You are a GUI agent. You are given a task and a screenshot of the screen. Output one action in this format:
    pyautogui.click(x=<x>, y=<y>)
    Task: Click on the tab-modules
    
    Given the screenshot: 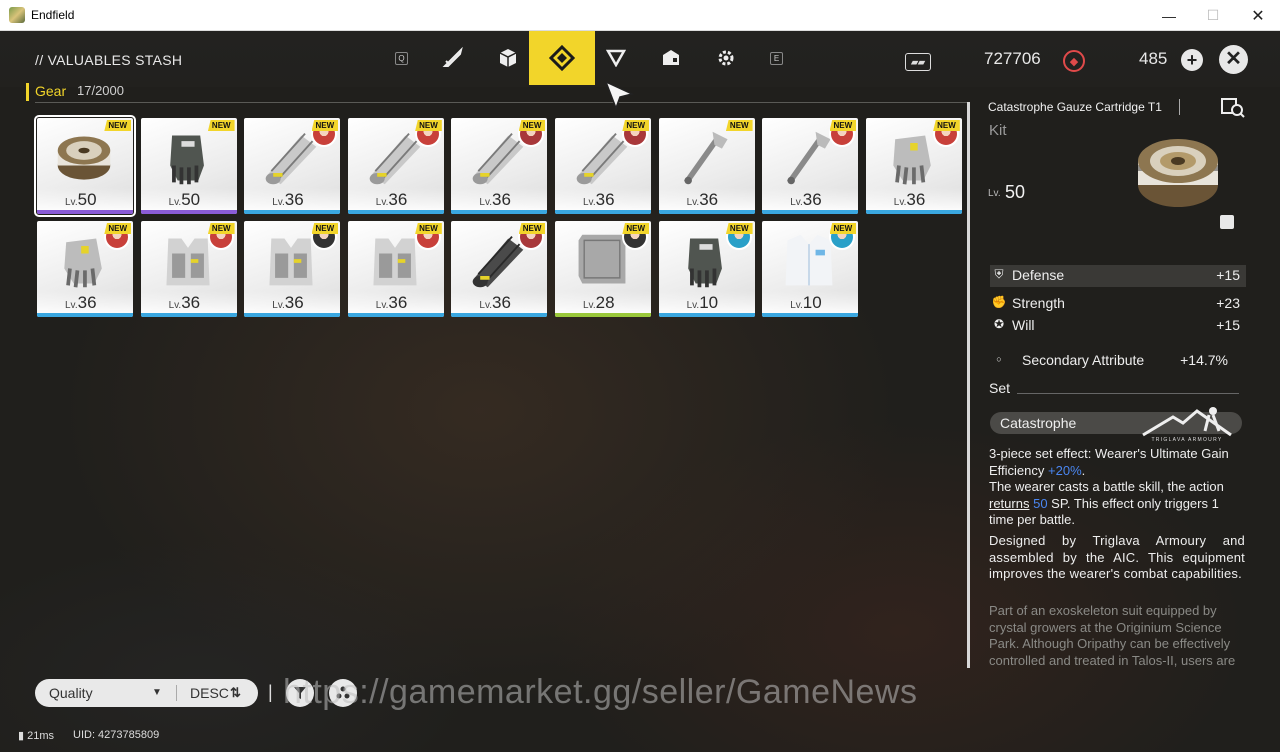 What is the action you would take?
    pyautogui.click(x=726, y=58)
    